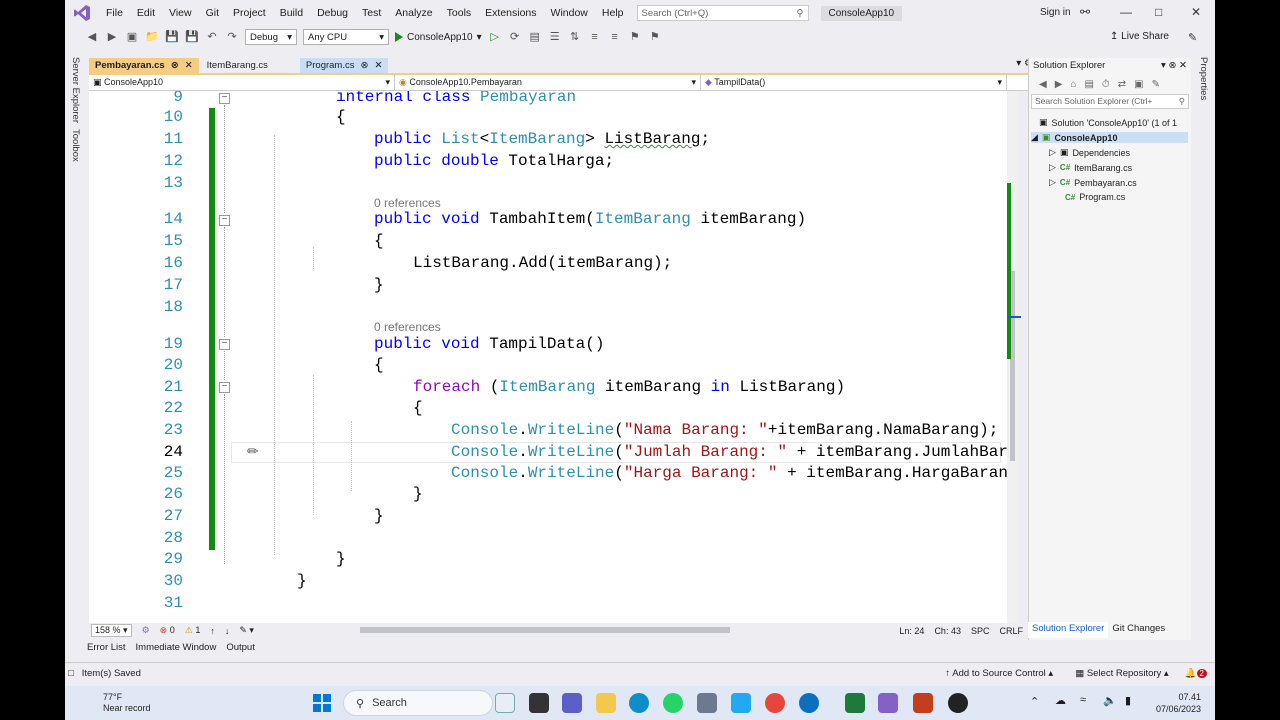  What do you see at coordinates (242, 82) in the screenshot?
I see `project-dropdown: ▣ ConsoleApp10 ▾` at bounding box center [242, 82].